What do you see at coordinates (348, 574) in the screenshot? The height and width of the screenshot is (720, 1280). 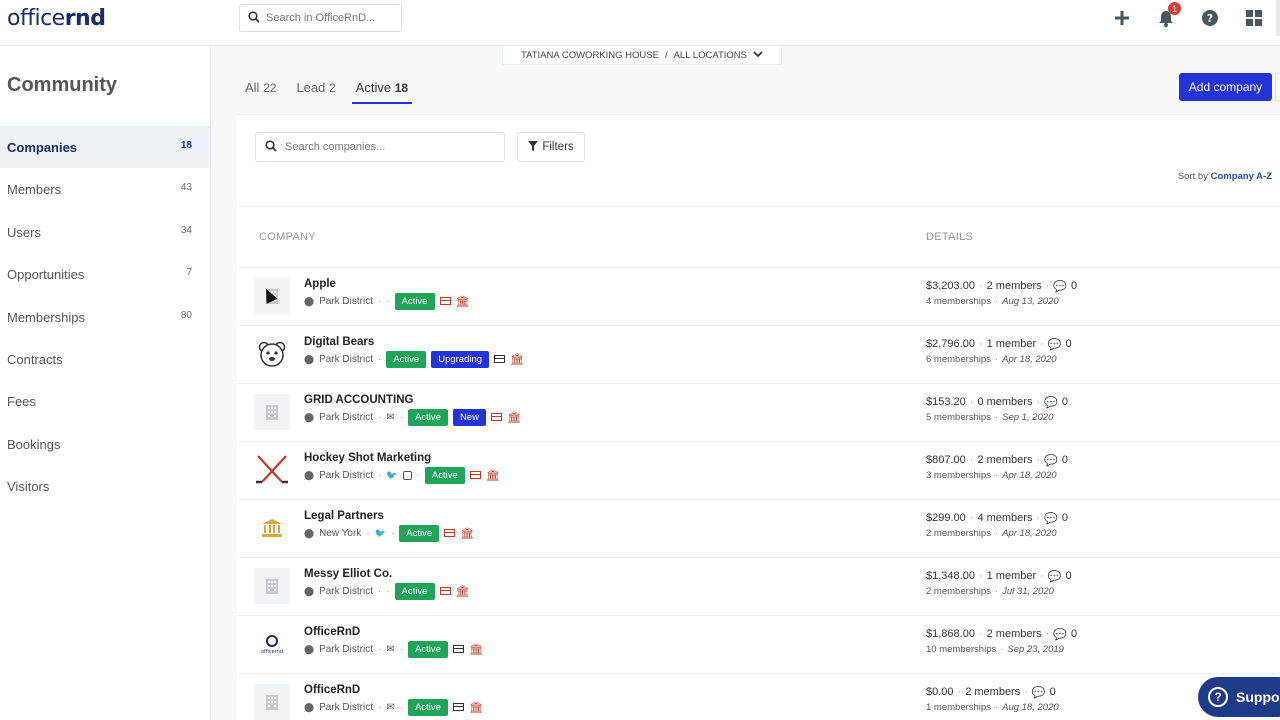 I see `company-name: Messy Elliot Co.` at bounding box center [348, 574].